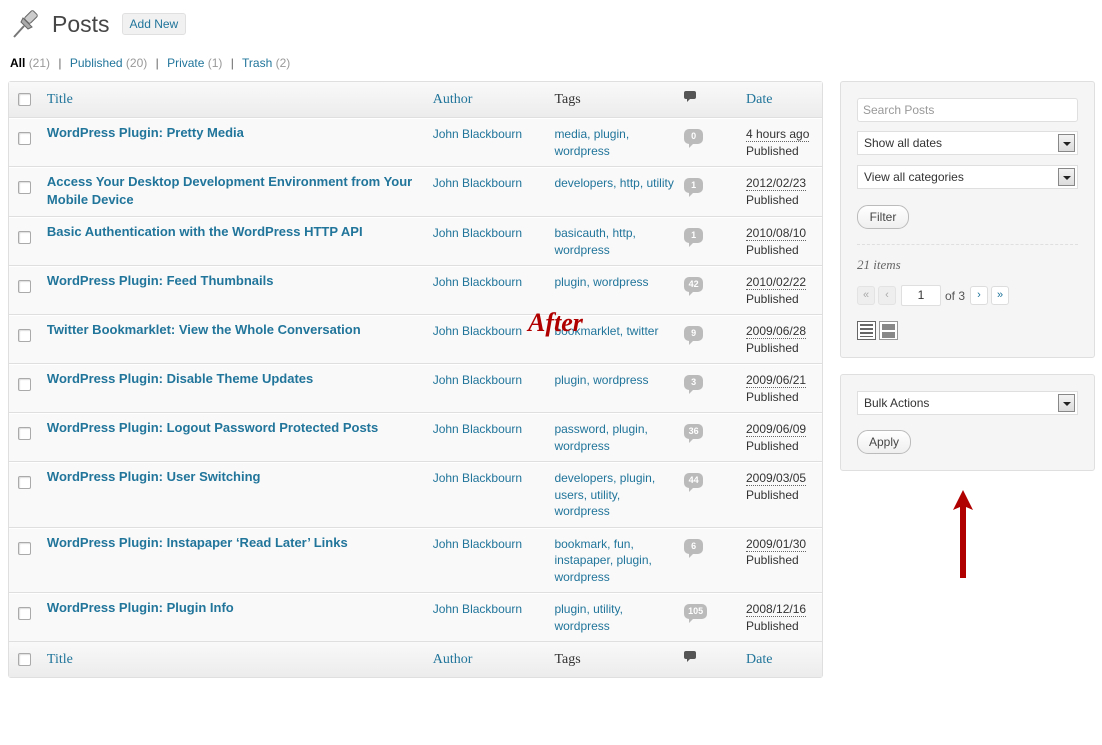 Image resolution: width=1102 pixels, height=745 pixels. What do you see at coordinates (593, 544) in the screenshot?
I see `tag-links: bookmark, fun,` at bounding box center [593, 544].